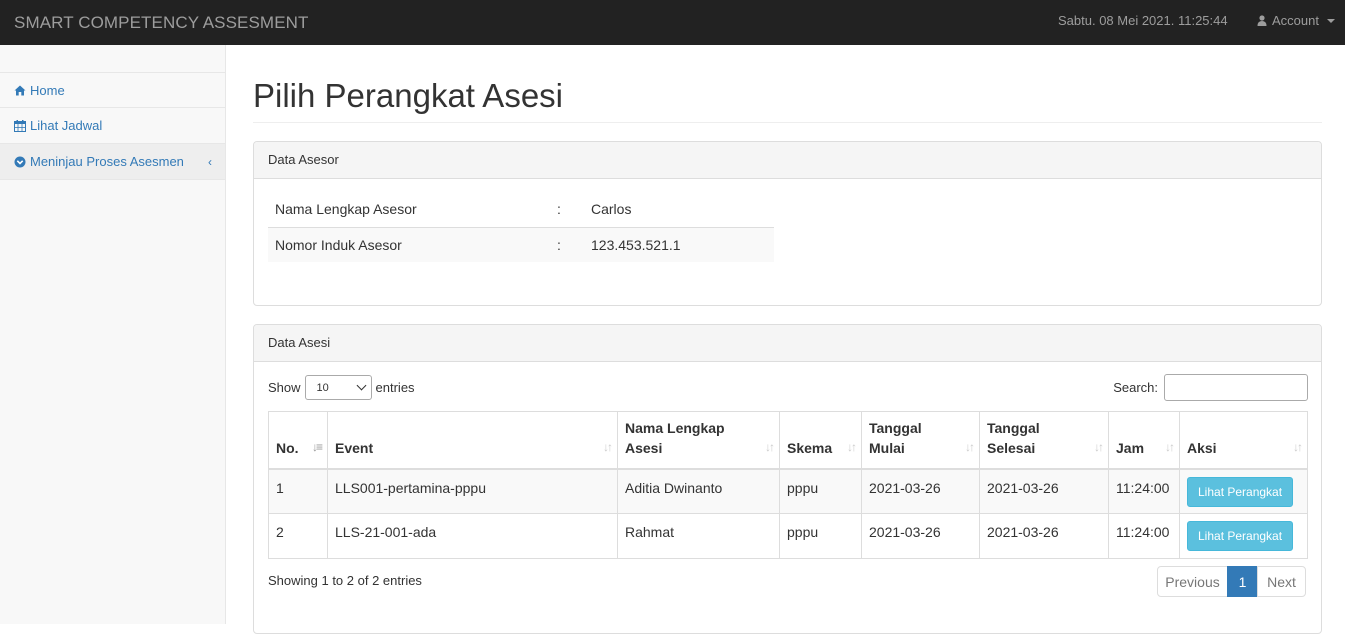  Describe the element at coordinates (1135, 387) in the screenshot. I see `search-label: Search:` at that location.